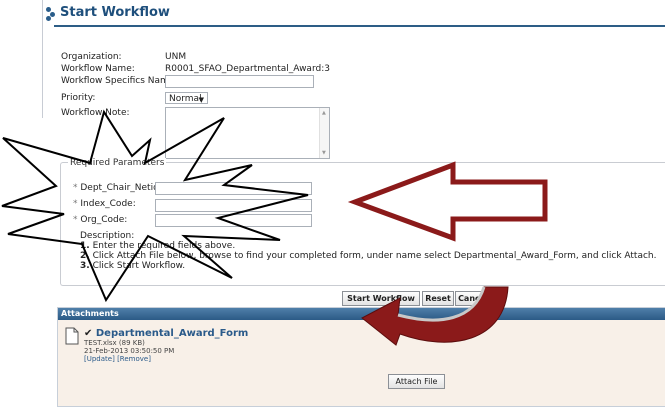 The image size is (665, 407). Describe the element at coordinates (447, 201) in the screenshot. I see `left-arrow-annotation` at that location.